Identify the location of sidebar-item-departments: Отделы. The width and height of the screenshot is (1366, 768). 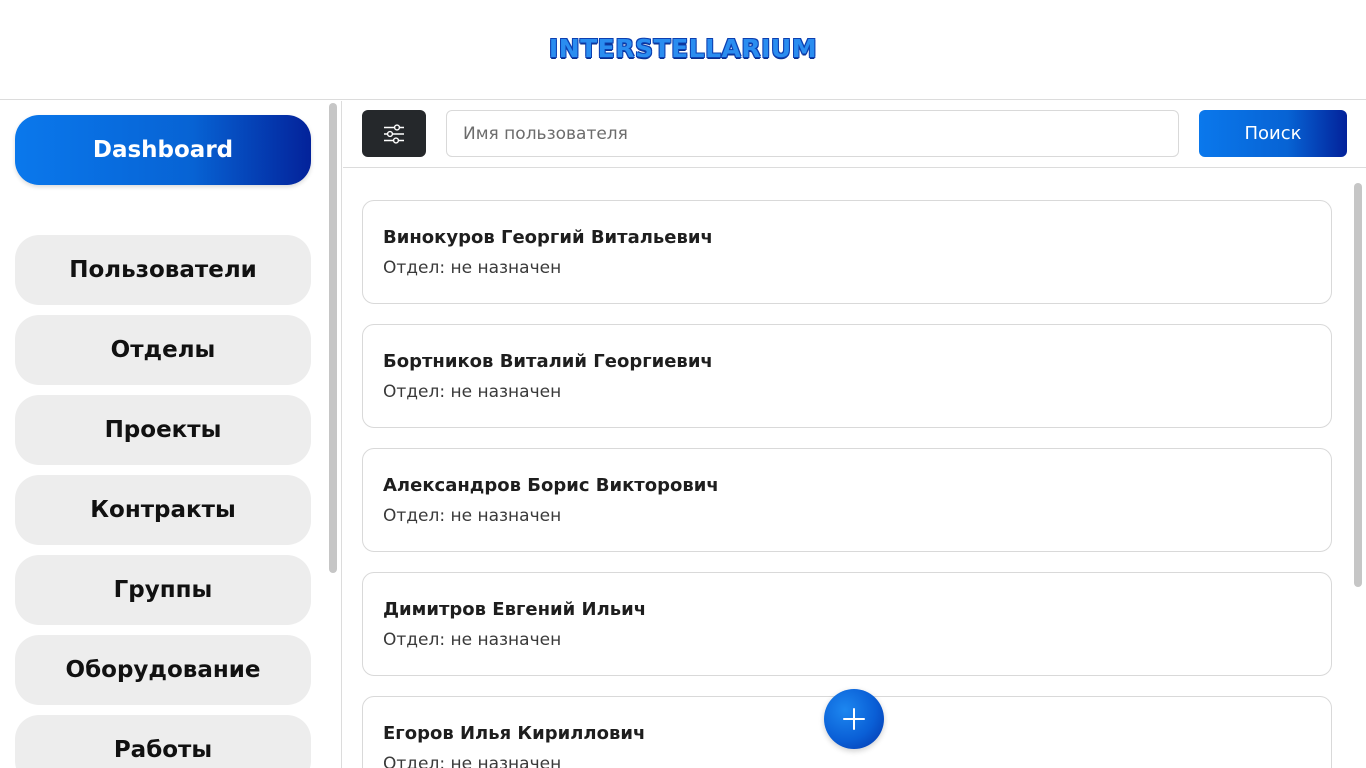
(163, 350).